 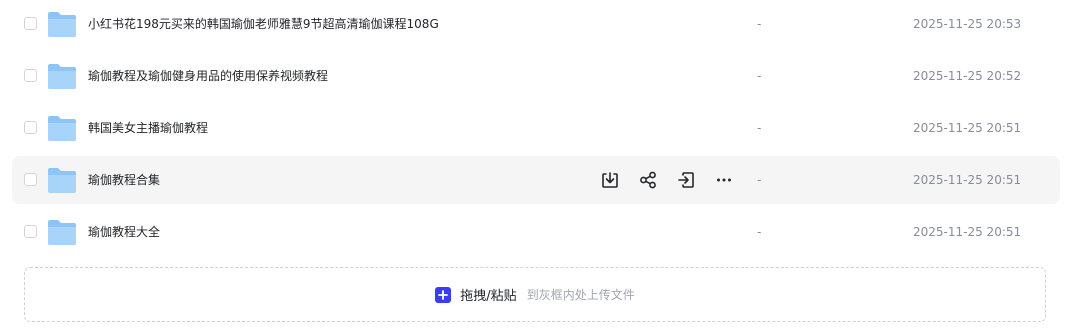 I want to click on move-icon, so click(x=686, y=180).